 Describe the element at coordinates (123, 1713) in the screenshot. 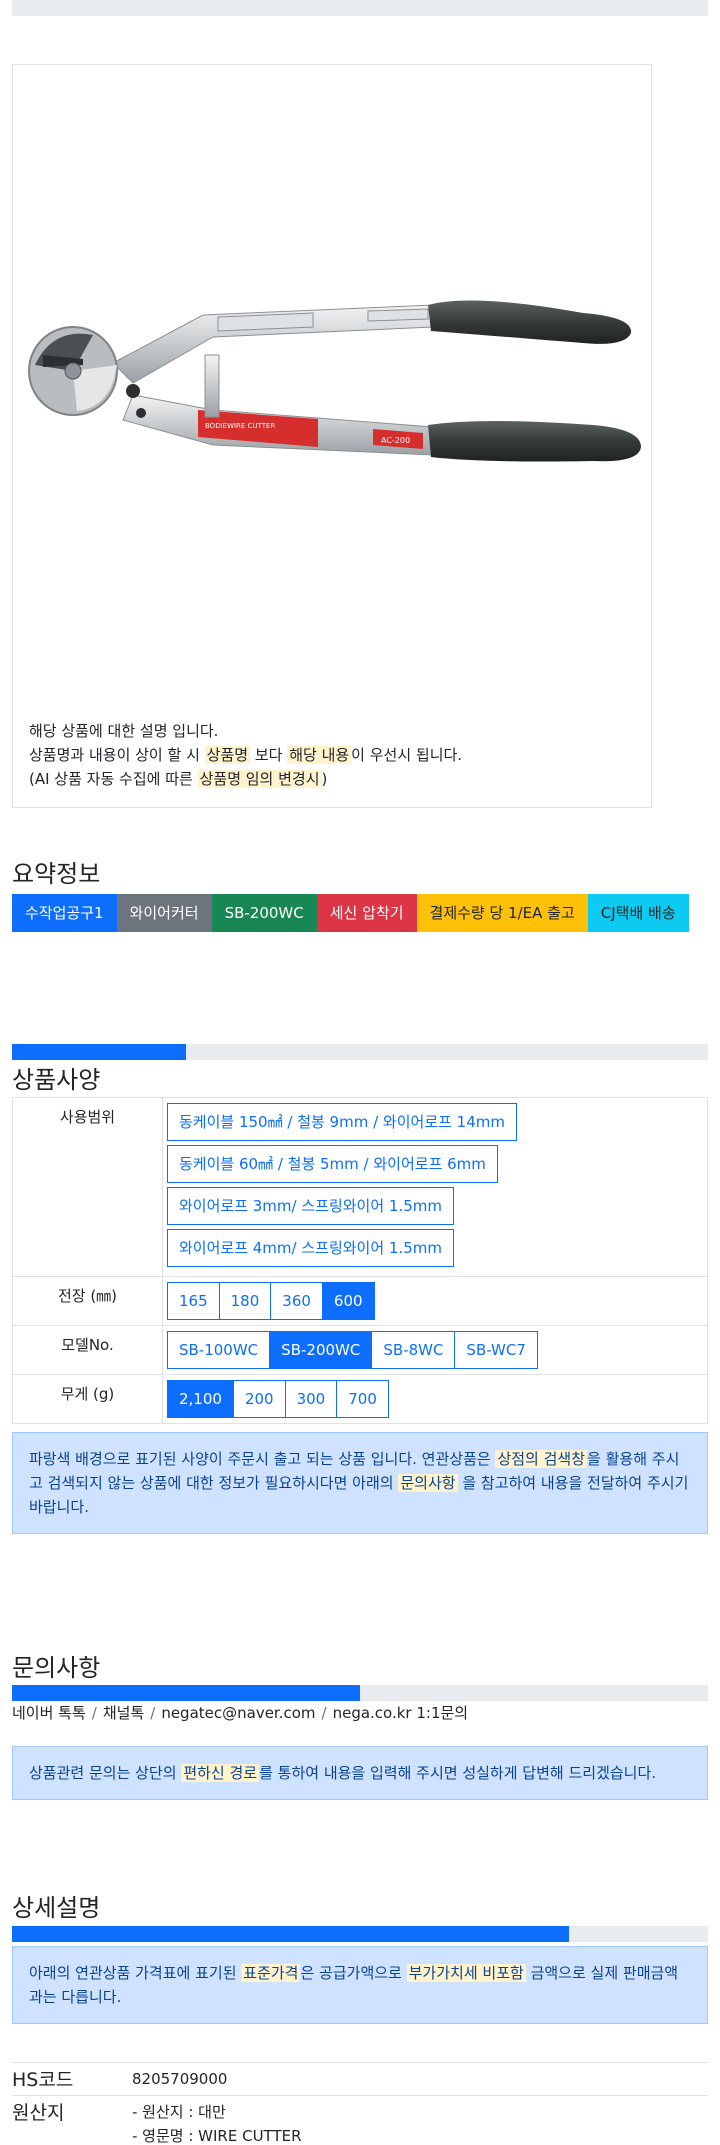

I see `channel-channeltalk: 채널톡` at that location.